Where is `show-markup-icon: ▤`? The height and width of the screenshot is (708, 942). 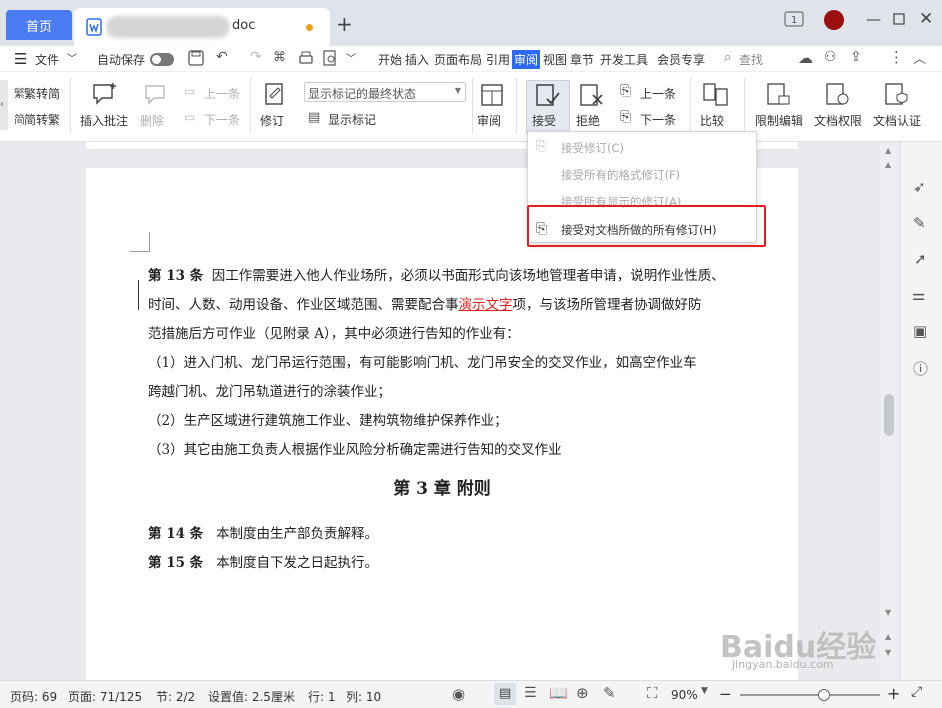 show-markup-icon: ▤ is located at coordinates (314, 117).